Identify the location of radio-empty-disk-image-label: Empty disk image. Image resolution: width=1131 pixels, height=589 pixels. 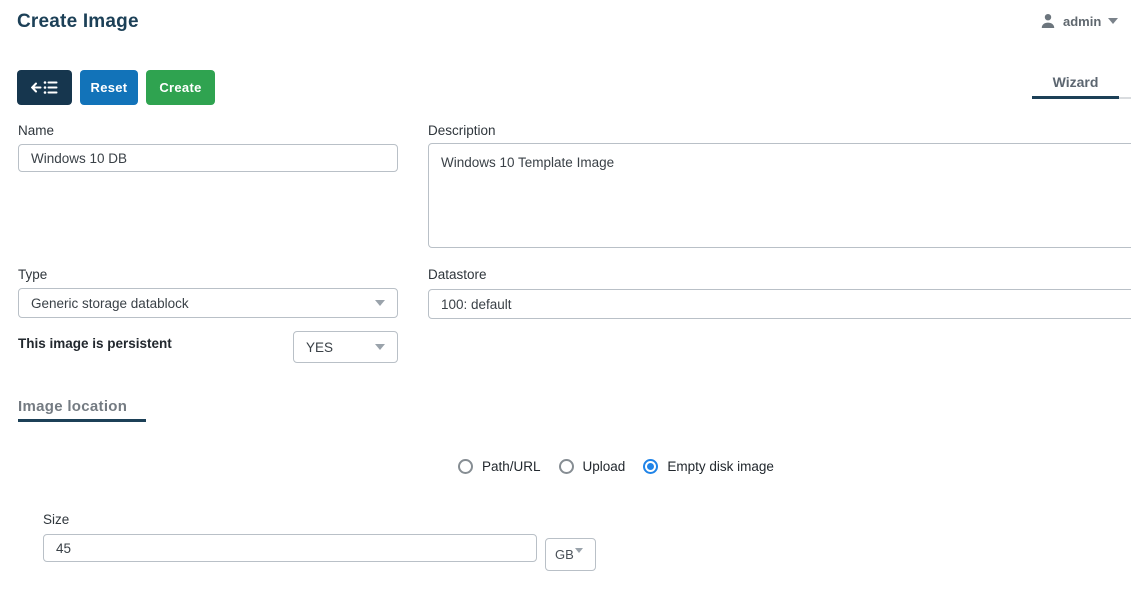
(720, 466).